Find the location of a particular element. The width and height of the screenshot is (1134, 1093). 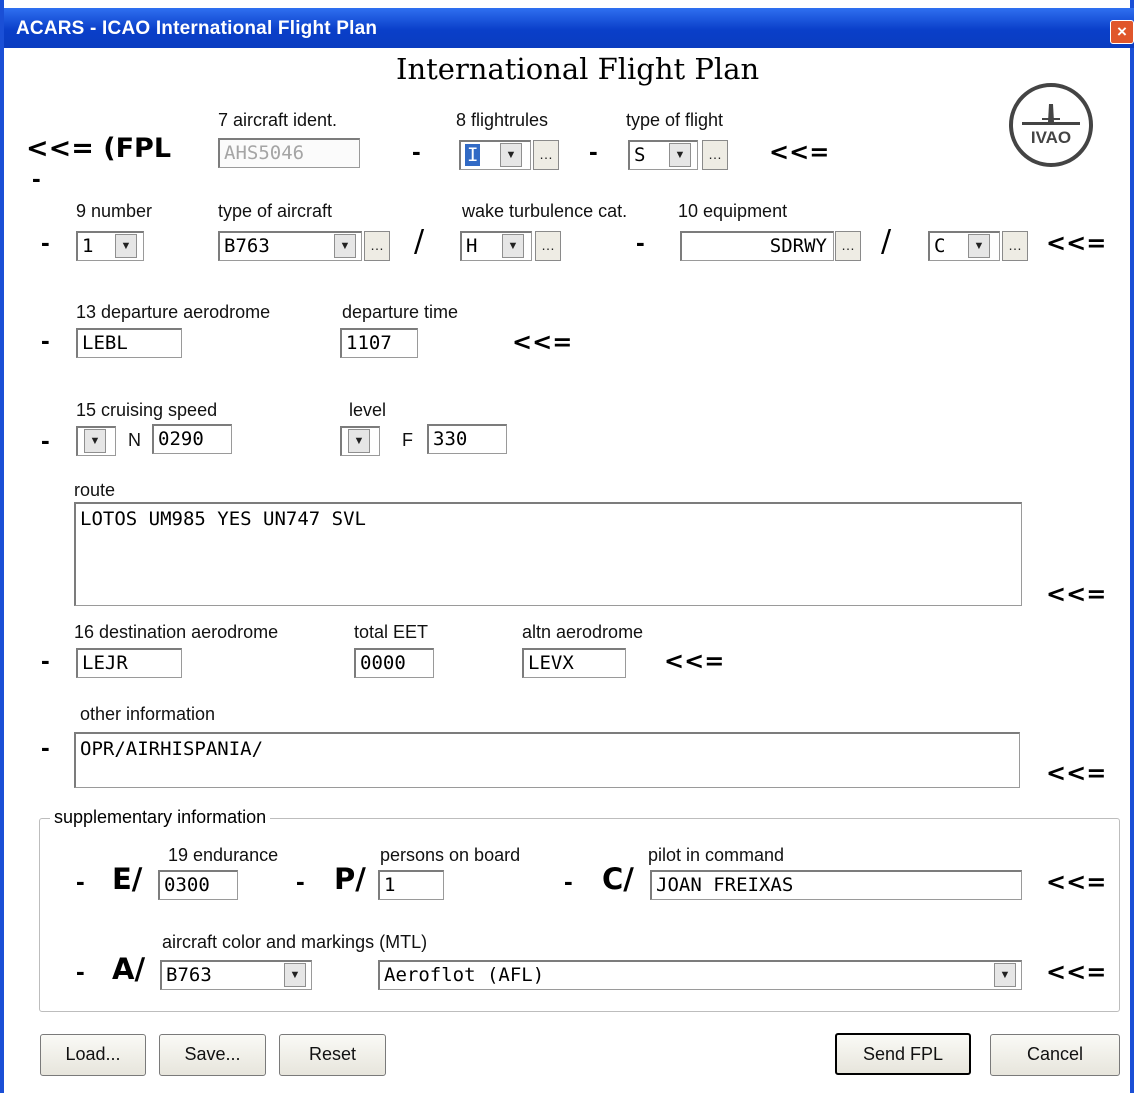

wake-label: wake turbulence cat. is located at coordinates (545, 211).